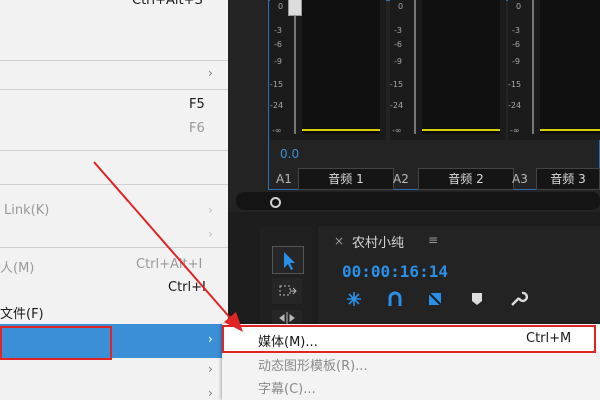  Describe the element at coordinates (520, 179) in the screenshot. I see `channel-label-a3: A3` at that location.